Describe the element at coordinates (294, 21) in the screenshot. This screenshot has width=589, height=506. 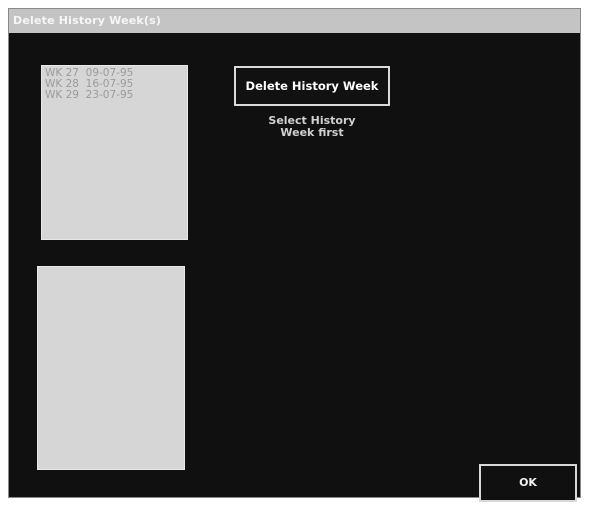
I see `title-bar: Delete History Week(s)` at that location.